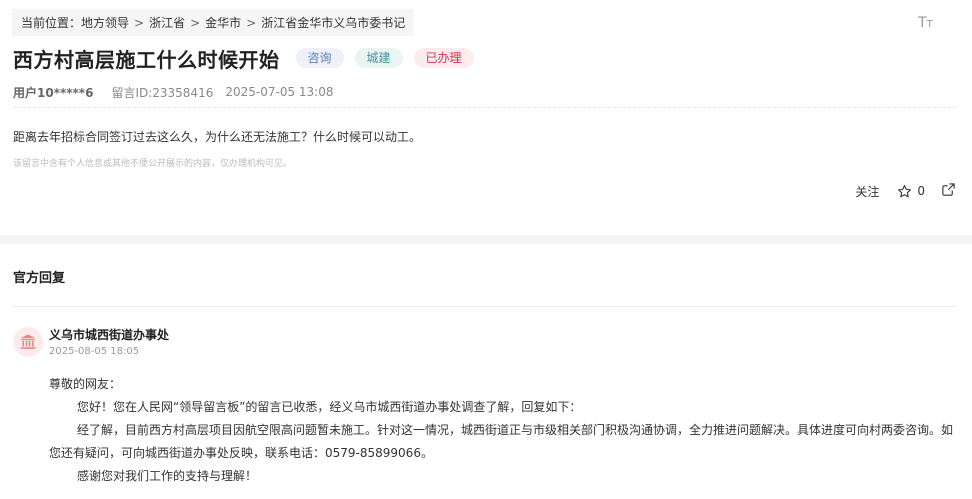 The image size is (972, 499). Describe the element at coordinates (167, 22) in the screenshot. I see `breadcrumb-item-province: 浙江省` at that location.